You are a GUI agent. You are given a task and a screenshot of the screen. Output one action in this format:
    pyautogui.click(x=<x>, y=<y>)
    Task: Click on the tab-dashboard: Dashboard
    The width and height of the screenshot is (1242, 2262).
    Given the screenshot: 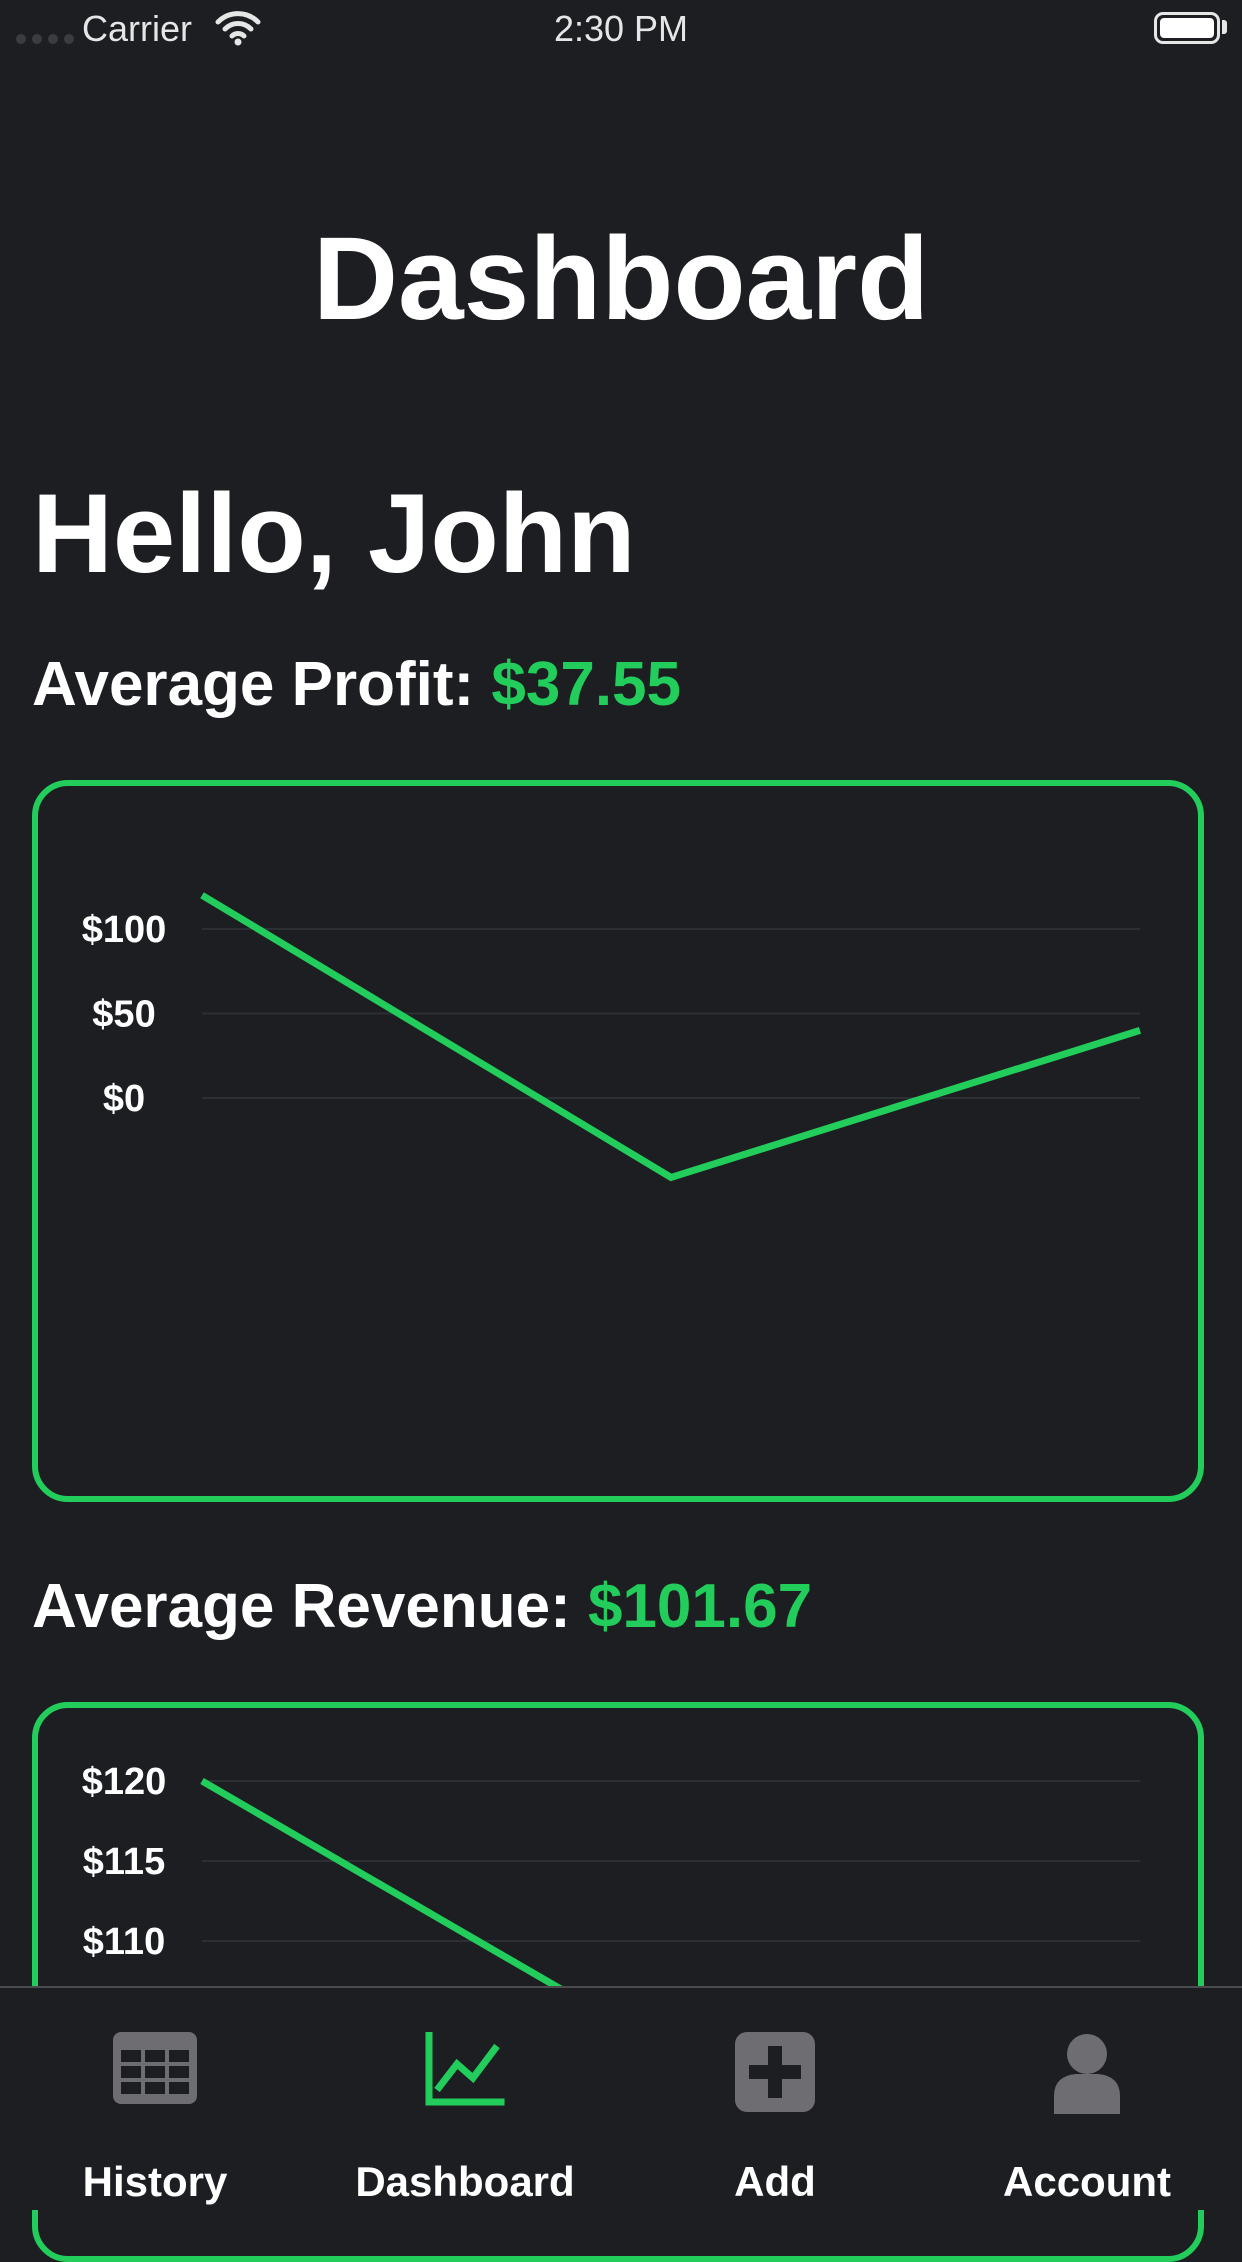 What is the action you would take?
    pyautogui.click(x=465, y=2099)
    